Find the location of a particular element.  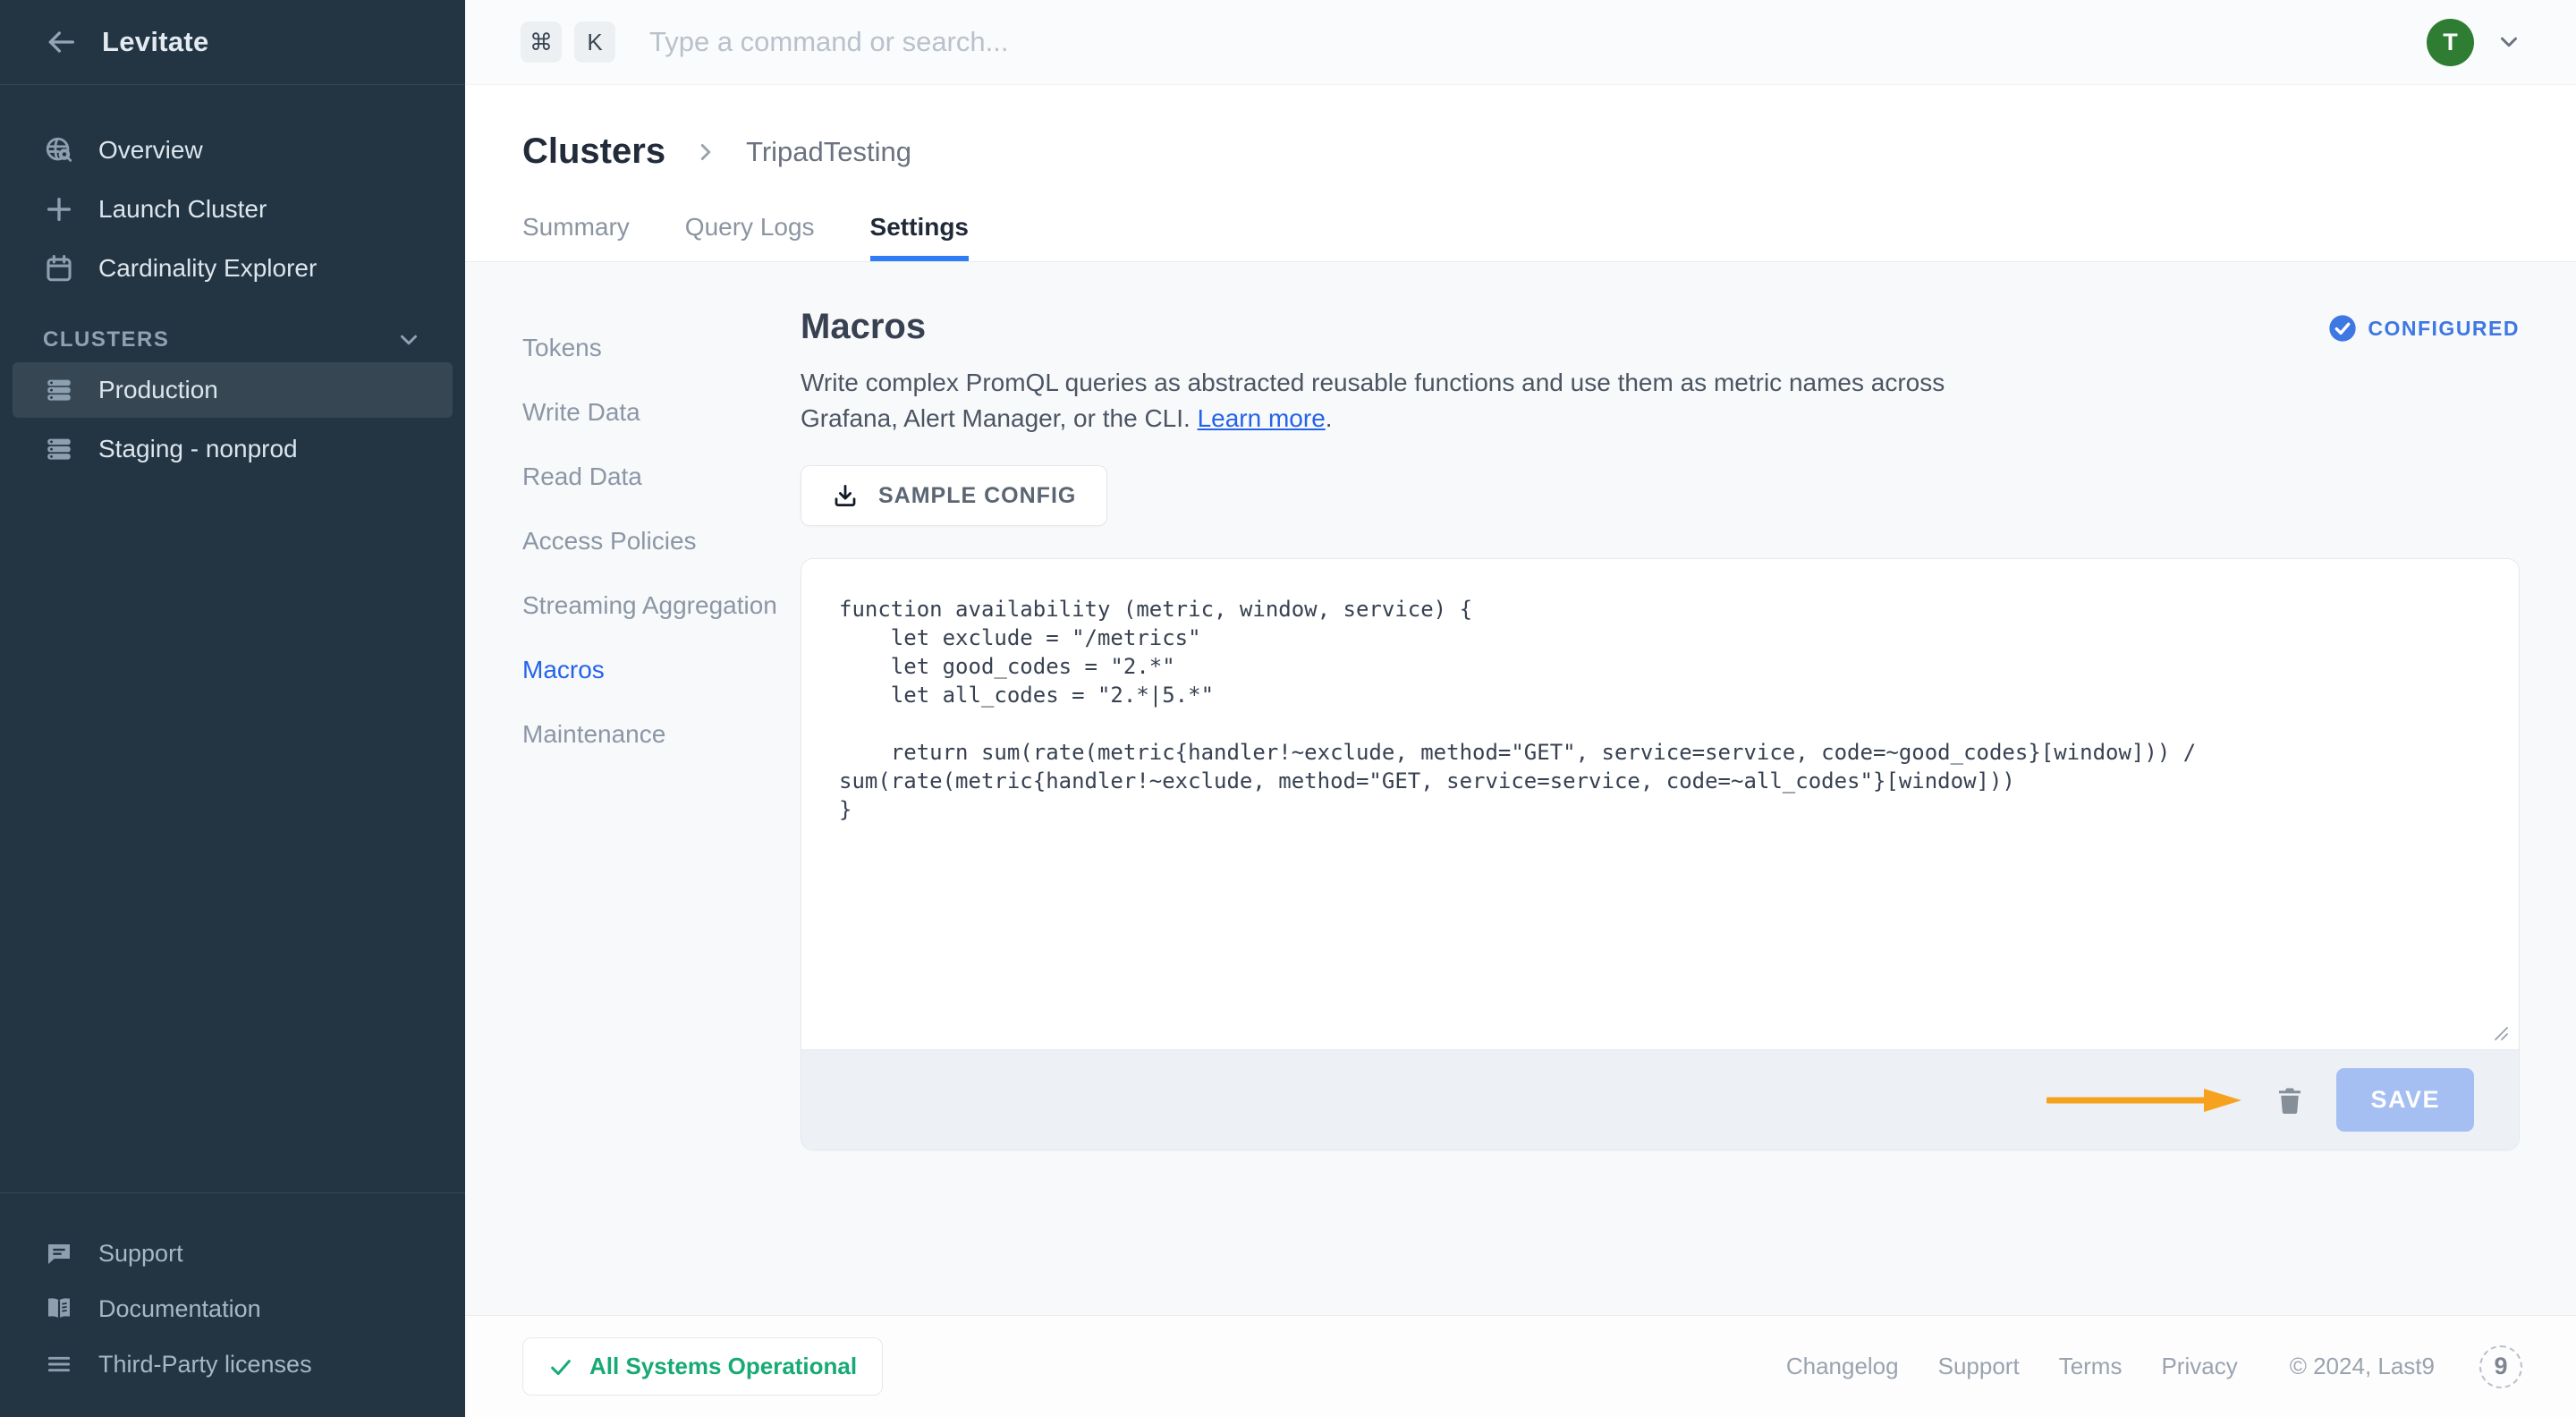

tab-summary: Summary is located at coordinates (576, 237).